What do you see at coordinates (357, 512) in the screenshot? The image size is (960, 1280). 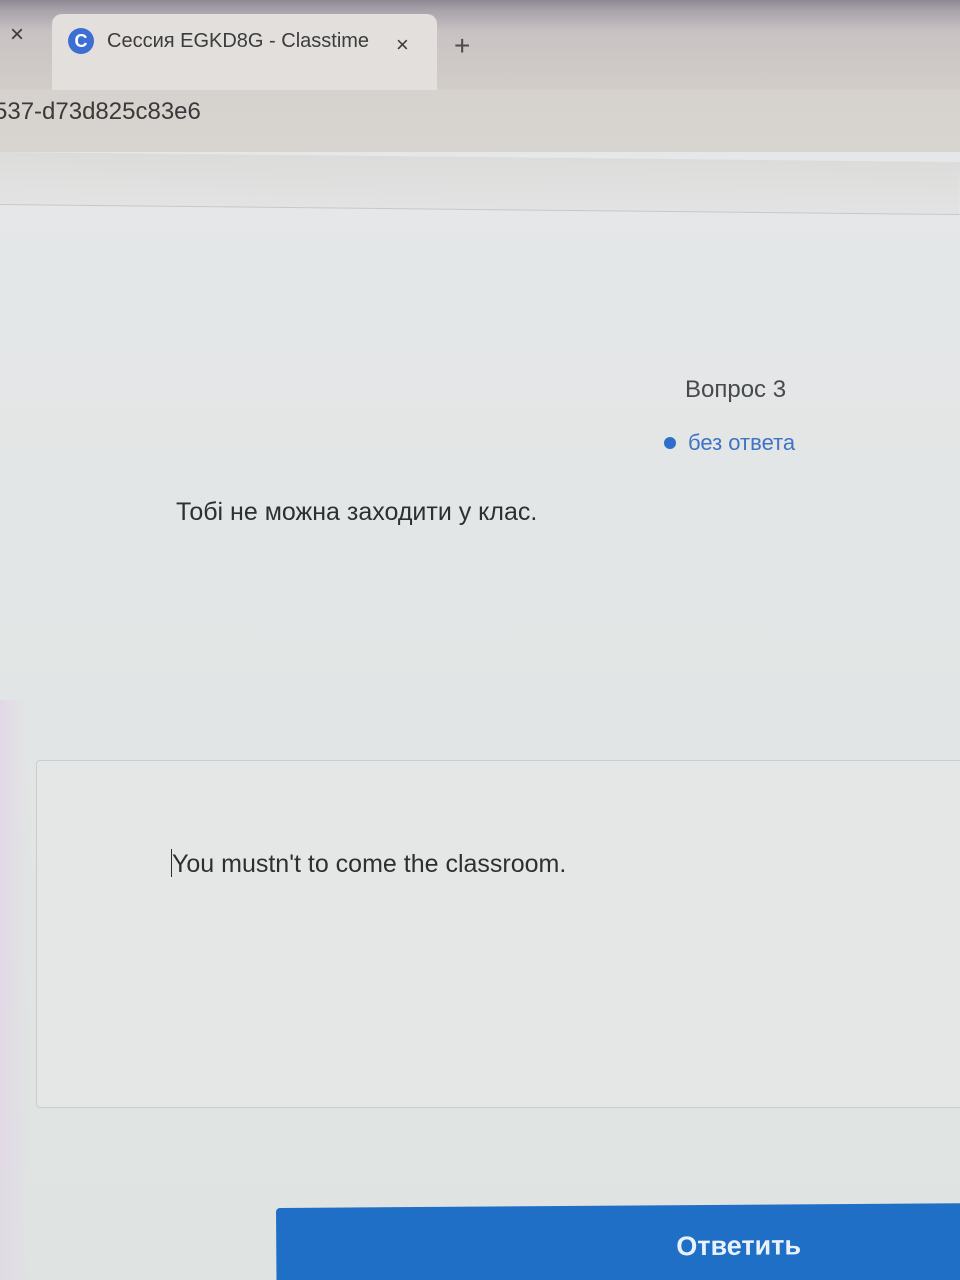 I see `question-prompt: Тобі не можна заходити у клас.` at bounding box center [357, 512].